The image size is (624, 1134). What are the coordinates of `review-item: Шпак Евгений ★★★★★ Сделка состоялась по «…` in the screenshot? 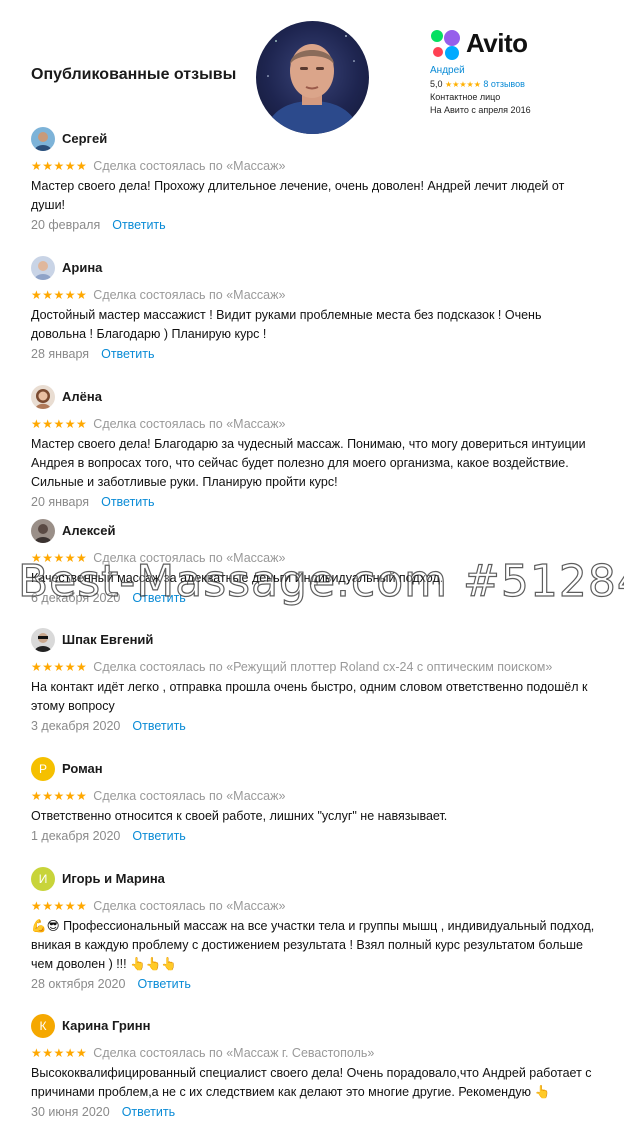 It's located at (321, 680).